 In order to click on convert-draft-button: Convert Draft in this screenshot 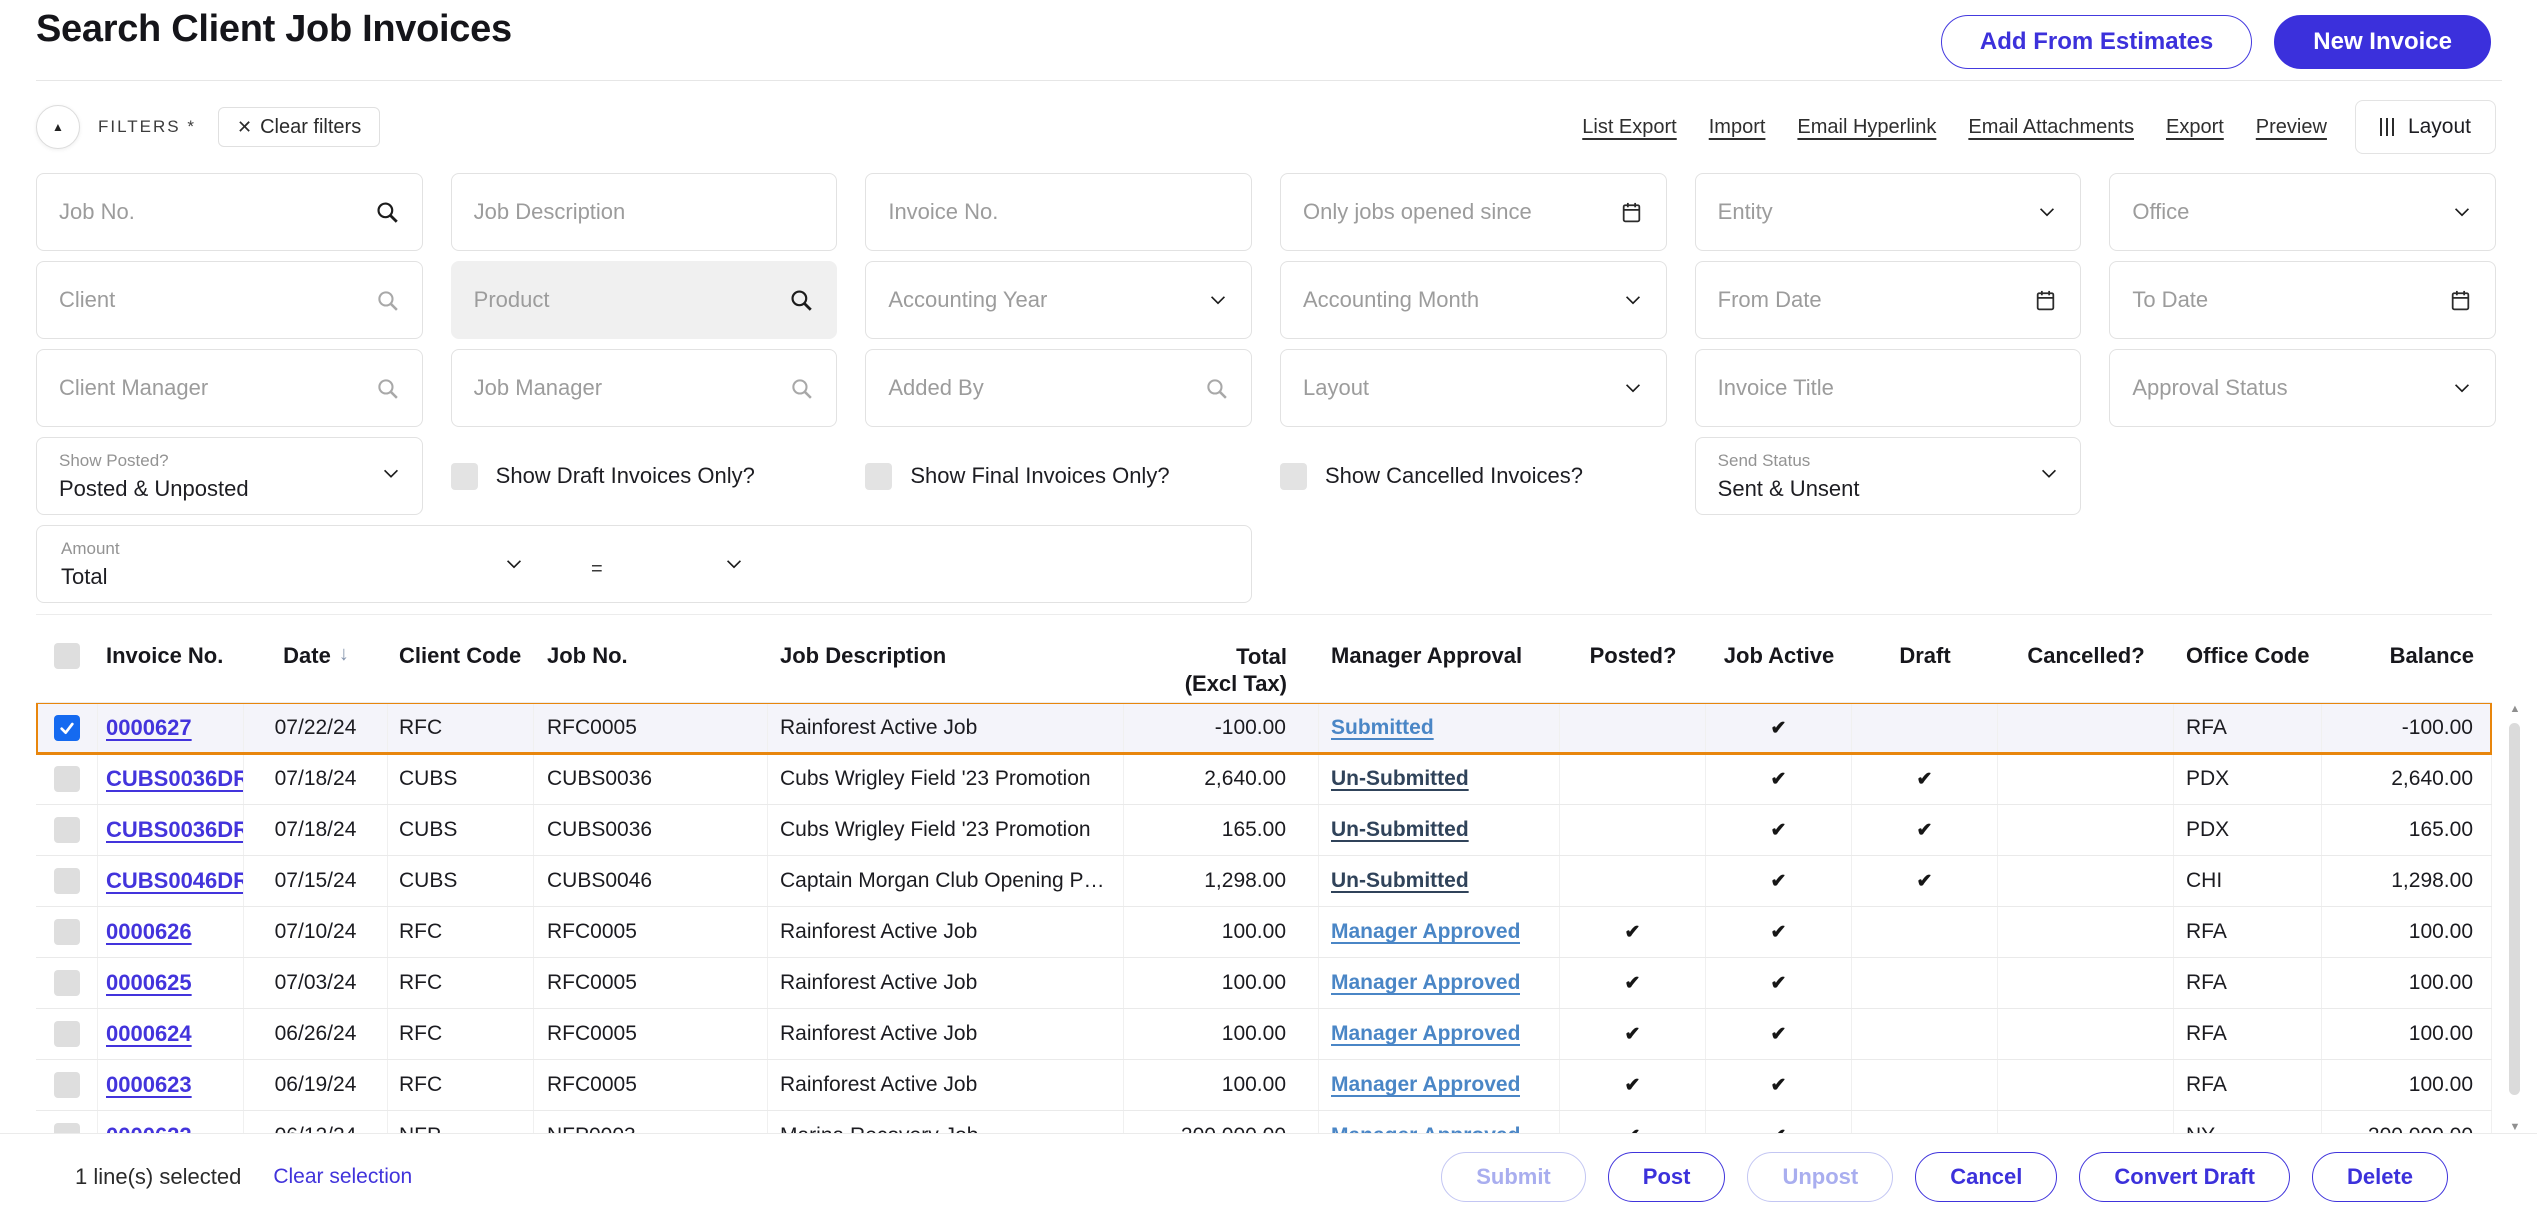, I will do `click(2184, 1177)`.